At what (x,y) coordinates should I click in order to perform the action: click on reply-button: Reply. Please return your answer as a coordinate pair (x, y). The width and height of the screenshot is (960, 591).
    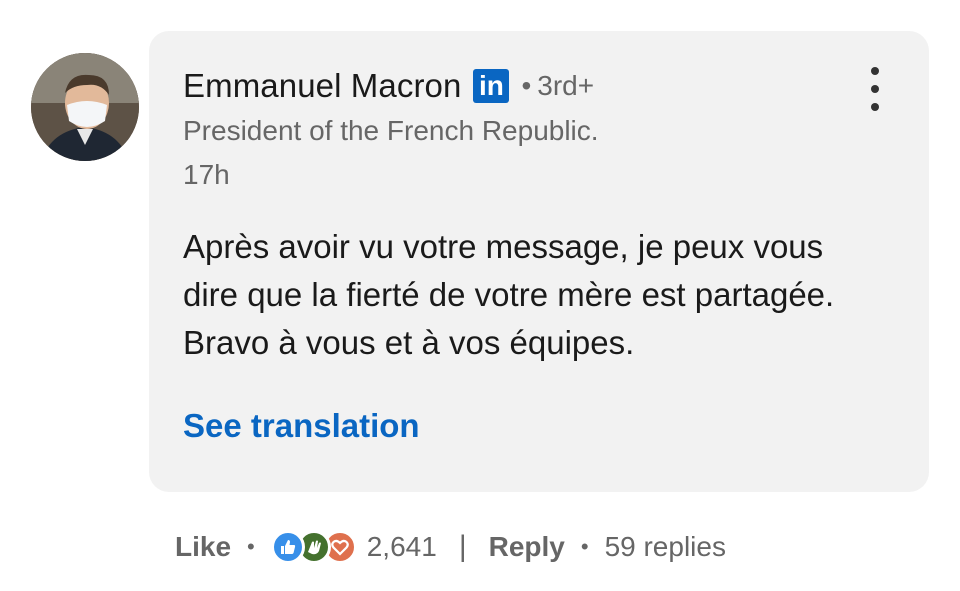
    Looking at the image, I should click on (527, 547).